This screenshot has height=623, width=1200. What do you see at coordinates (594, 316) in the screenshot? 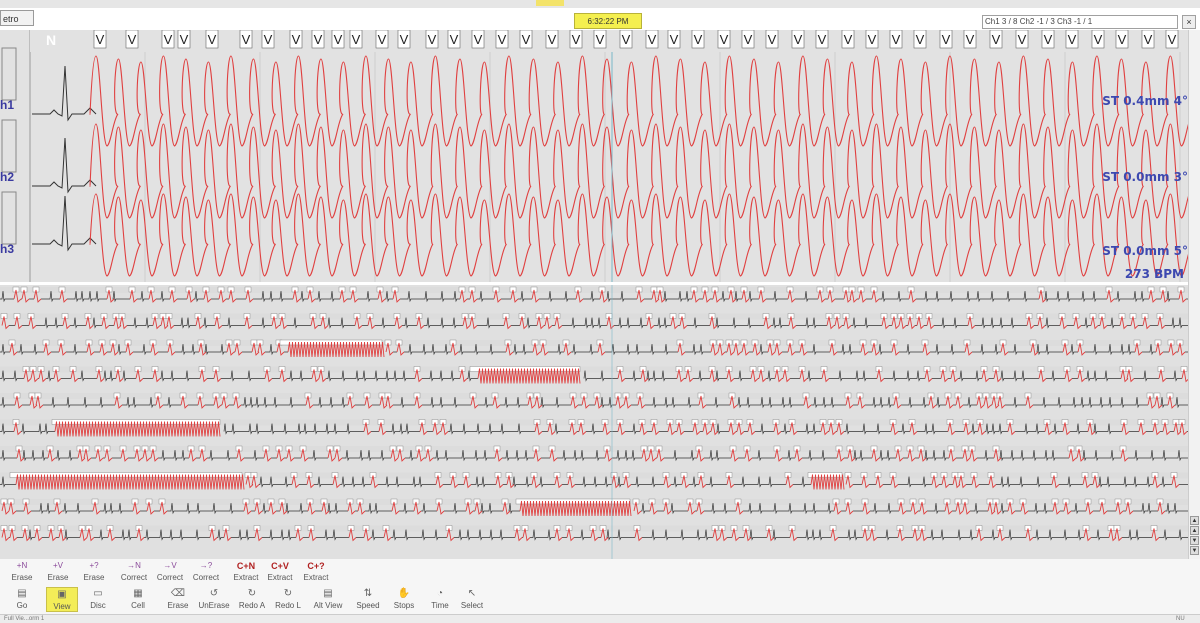
I see `strip-marker-band` at bounding box center [594, 316].